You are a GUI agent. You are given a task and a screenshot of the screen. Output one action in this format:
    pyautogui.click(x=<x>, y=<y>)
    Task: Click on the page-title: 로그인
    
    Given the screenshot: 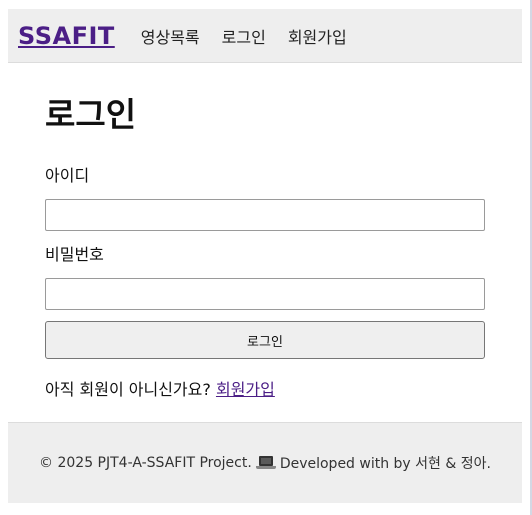 What is the action you would take?
    pyautogui.click(x=91, y=114)
    